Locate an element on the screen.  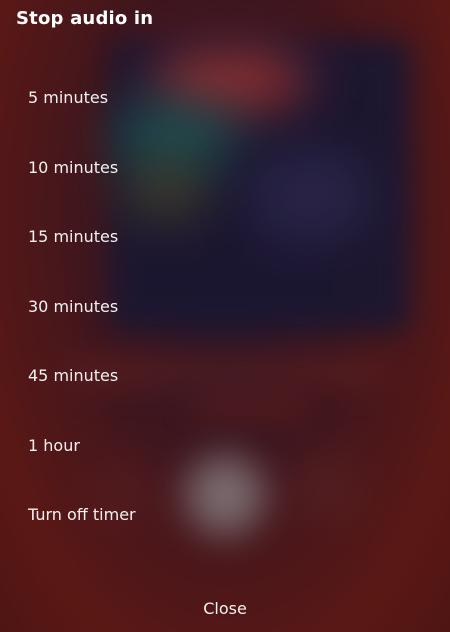
close-button: Close is located at coordinates (225, 608).